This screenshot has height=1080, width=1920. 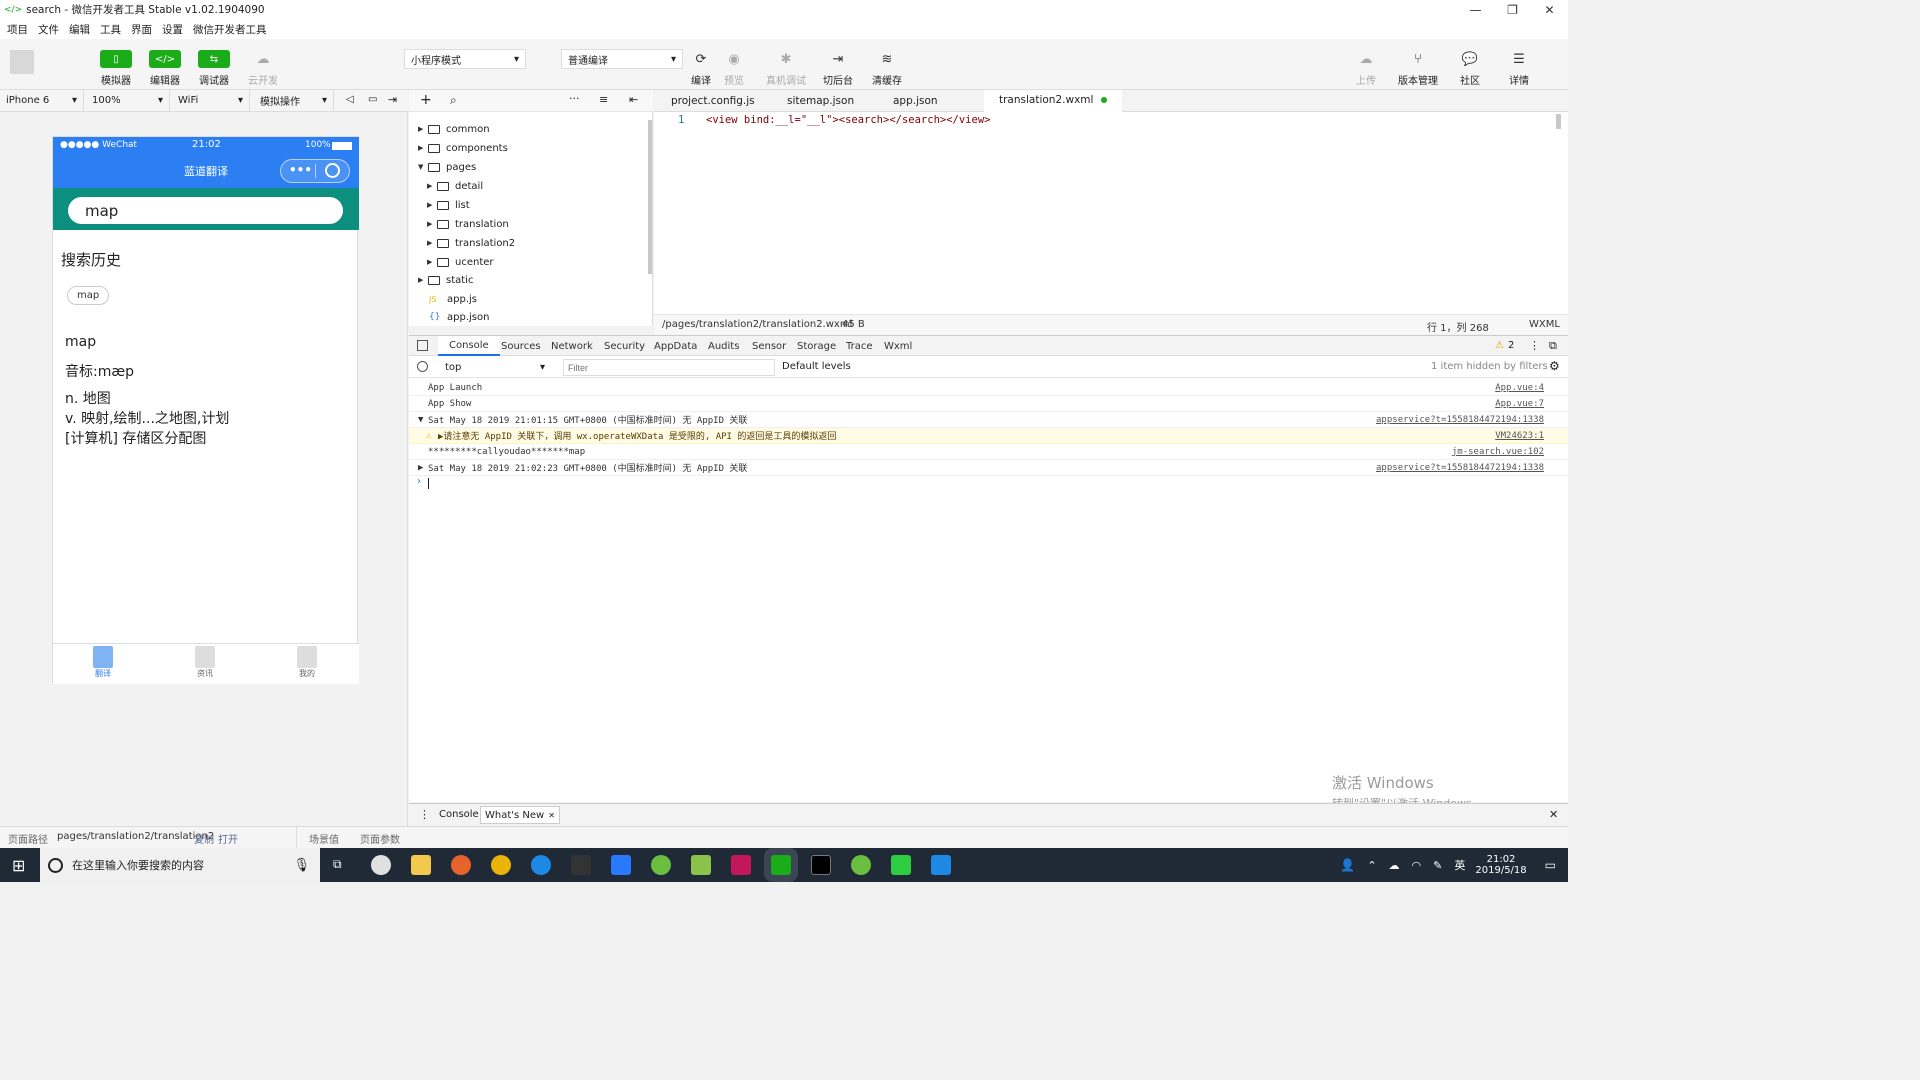 What do you see at coordinates (734, 69) in the screenshot?
I see `preview-button: ◉ 预览` at bounding box center [734, 69].